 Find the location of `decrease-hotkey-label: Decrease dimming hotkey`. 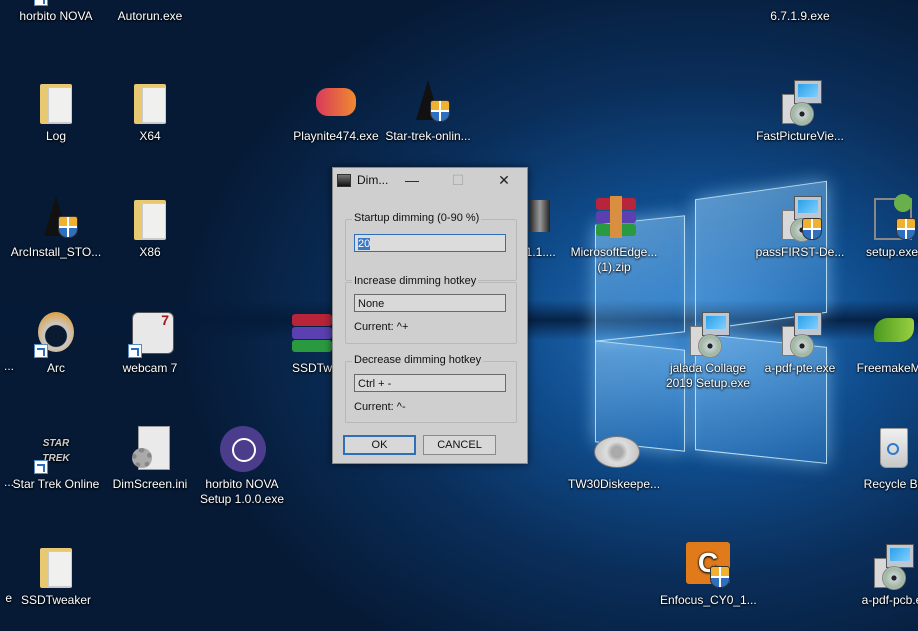

decrease-hotkey-label: Decrease dimming hotkey is located at coordinates (418, 360).